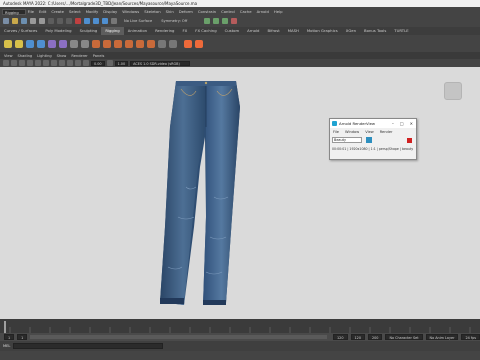  I want to click on pole-vector-icon, so click(151, 43).